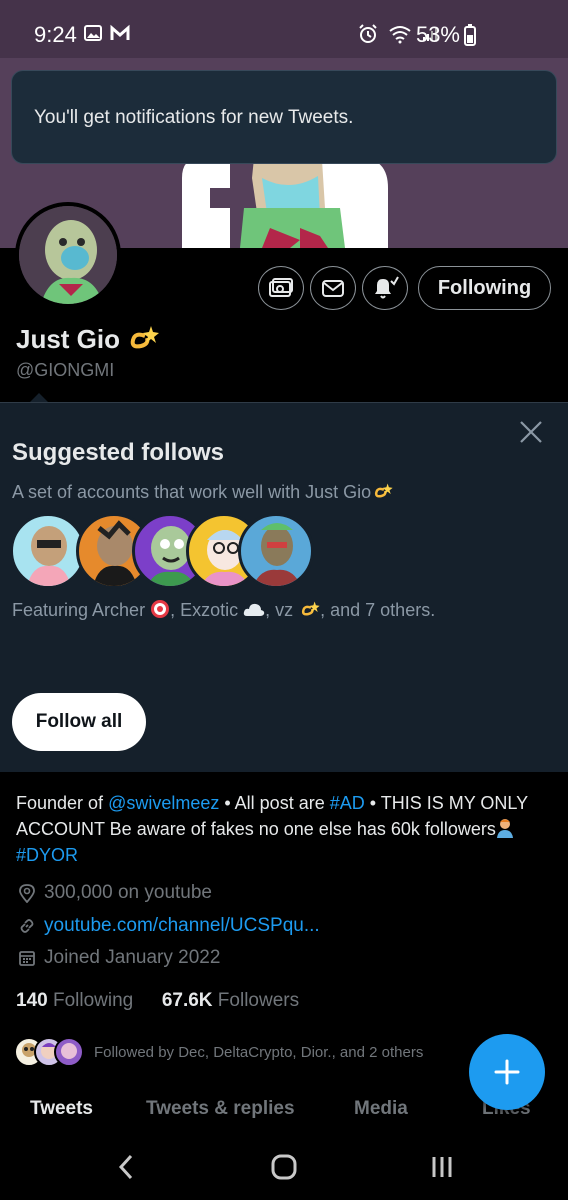 The image size is (568, 1200). Describe the element at coordinates (484, 288) in the screenshot. I see `following-button: Following` at that location.